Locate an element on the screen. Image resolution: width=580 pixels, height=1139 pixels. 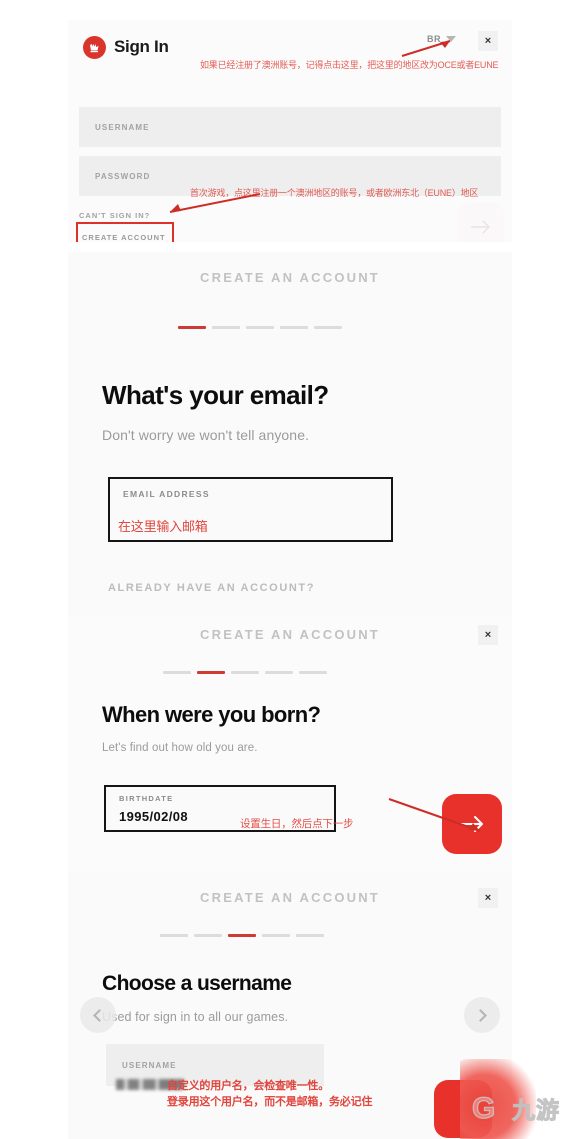
sign-in-next-button is located at coordinates (480, 222).